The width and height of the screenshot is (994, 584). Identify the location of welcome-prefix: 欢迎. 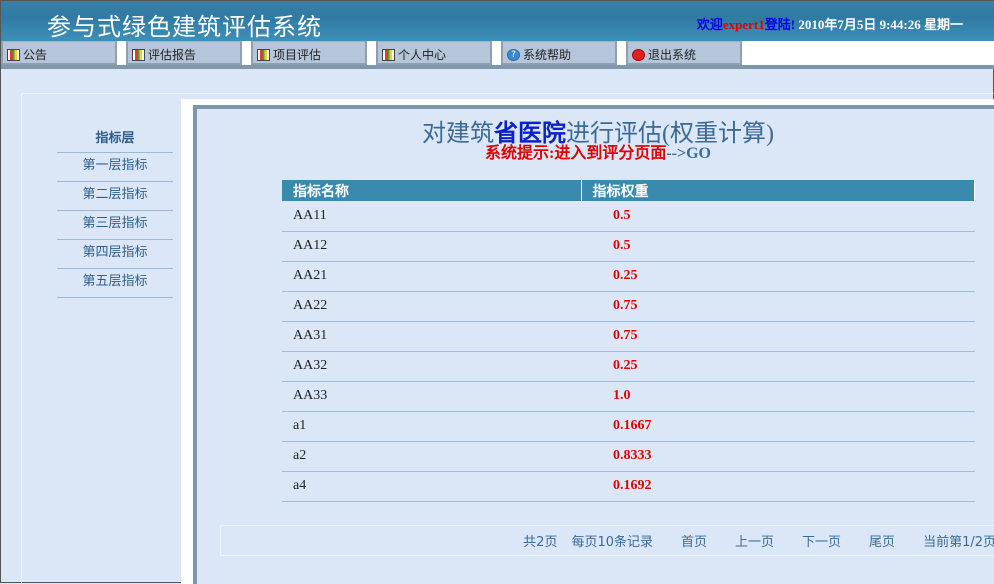
(709, 24).